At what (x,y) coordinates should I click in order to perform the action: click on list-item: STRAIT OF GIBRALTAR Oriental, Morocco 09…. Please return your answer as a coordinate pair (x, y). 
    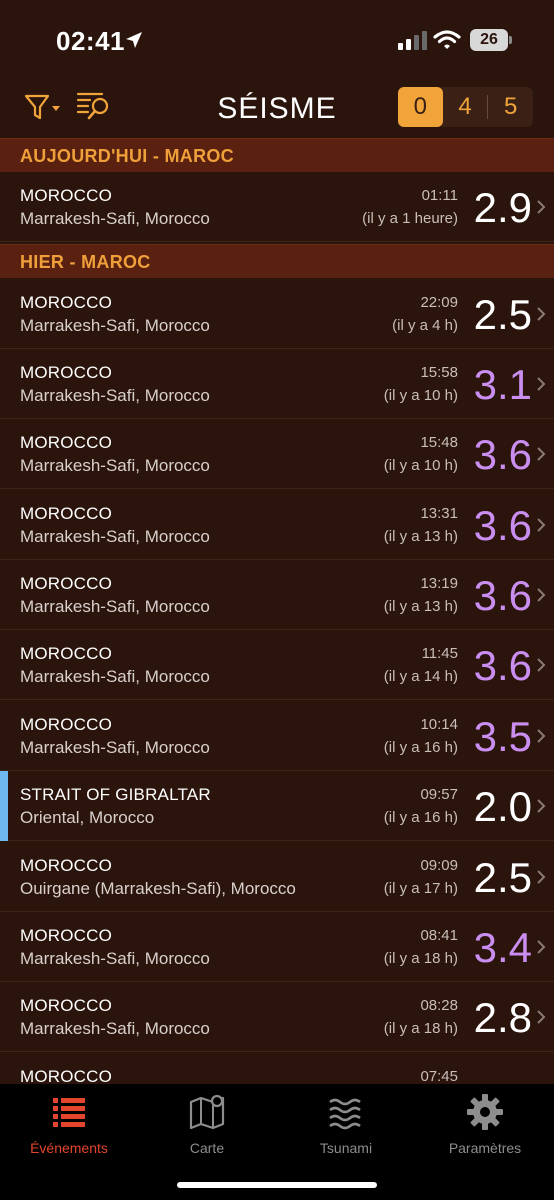
    Looking at the image, I should click on (277, 806).